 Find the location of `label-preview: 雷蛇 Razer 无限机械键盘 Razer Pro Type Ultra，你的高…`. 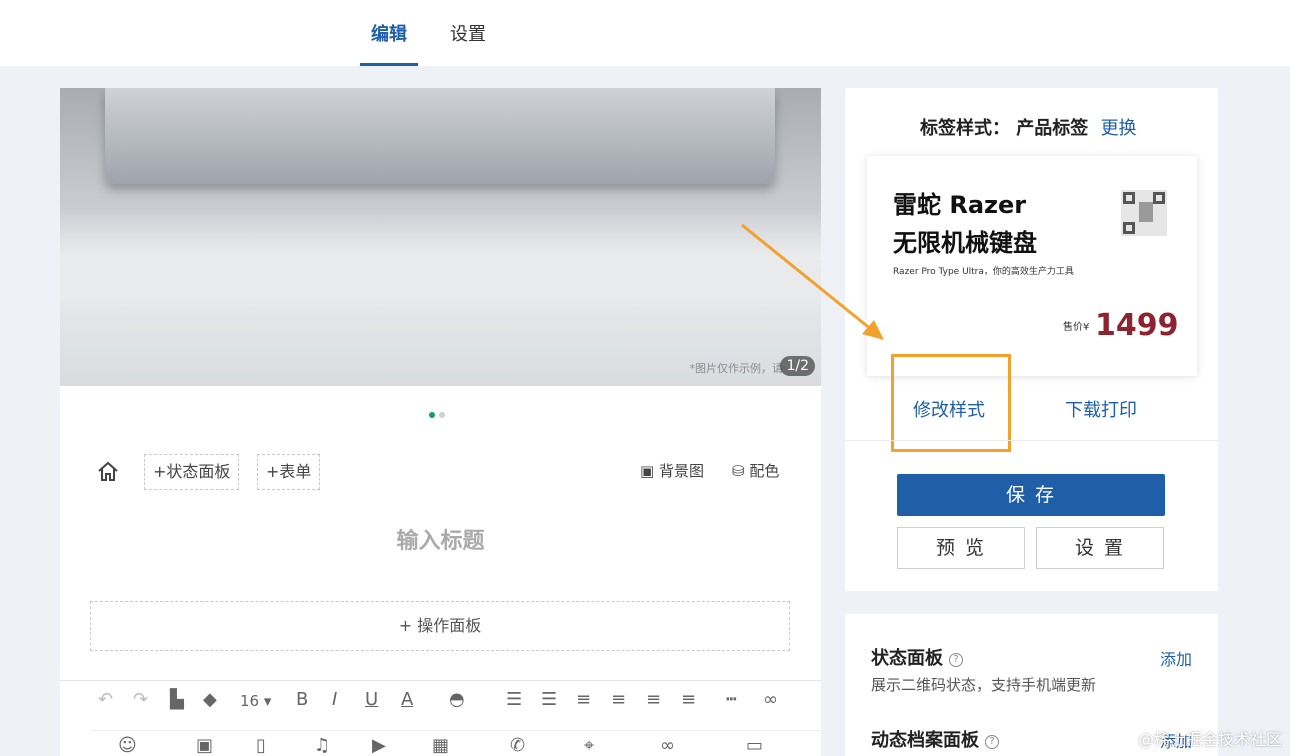

label-preview: 雷蛇 Razer 无限机械键盘 Razer Pro Type Ultra，你的高… is located at coordinates (1032, 266).